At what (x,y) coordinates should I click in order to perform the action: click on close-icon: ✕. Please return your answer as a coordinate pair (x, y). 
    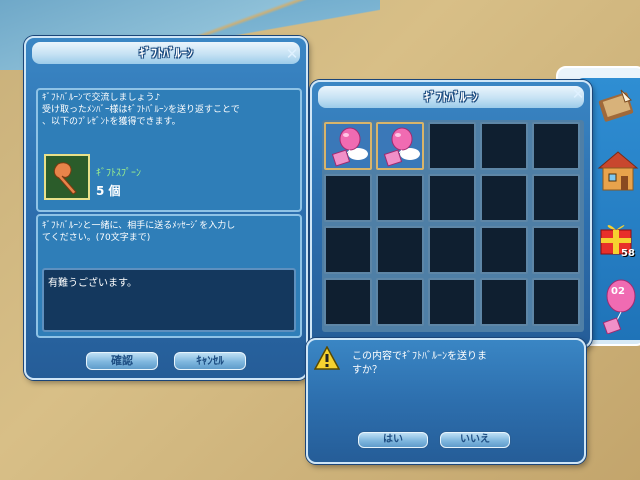
    Looking at the image, I should click on (292, 54).